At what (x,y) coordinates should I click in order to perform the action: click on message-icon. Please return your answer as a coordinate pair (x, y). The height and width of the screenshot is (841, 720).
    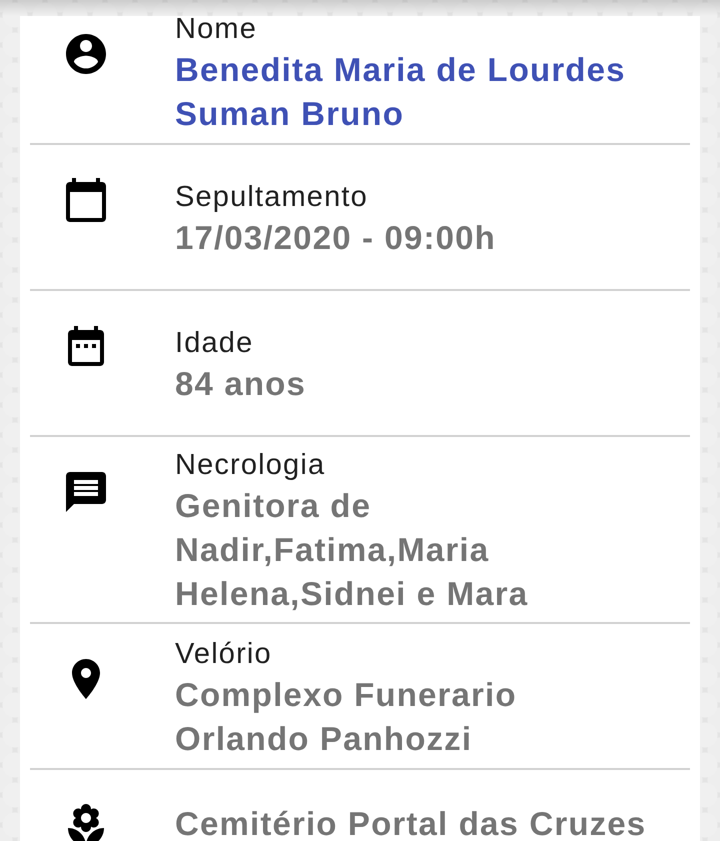
    Looking at the image, I should click on (86, 492).